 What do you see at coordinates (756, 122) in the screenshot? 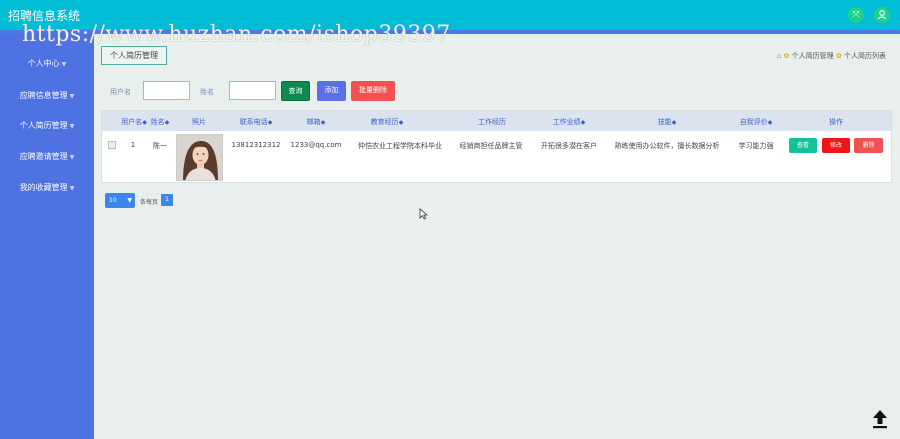
I see `column-header-self-evaluation: 自我评价◆` at bounding box center [756, 122].